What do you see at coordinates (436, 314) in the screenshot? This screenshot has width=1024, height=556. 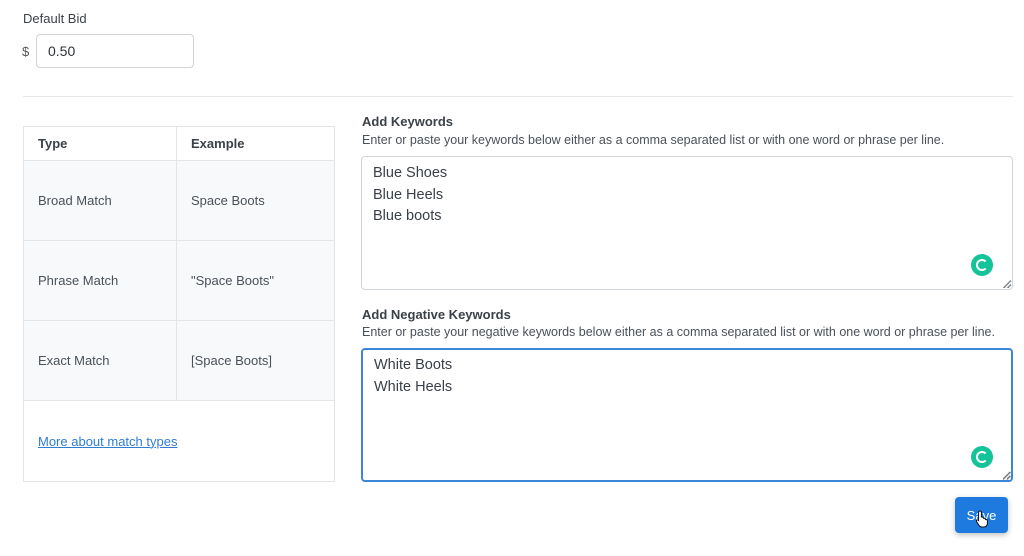 I see `add-negative-keywords-heading: Add Negative Keywords` at bounding box center [436, 314].